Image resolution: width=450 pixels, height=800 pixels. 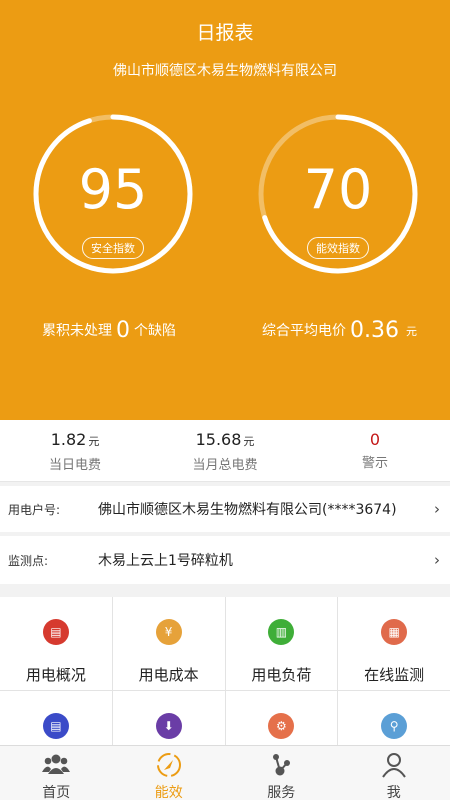 What do you see at coordinates (225, 33) in the screenshot?
I see `page-title: 日报表` at bounding box center [225, 33].